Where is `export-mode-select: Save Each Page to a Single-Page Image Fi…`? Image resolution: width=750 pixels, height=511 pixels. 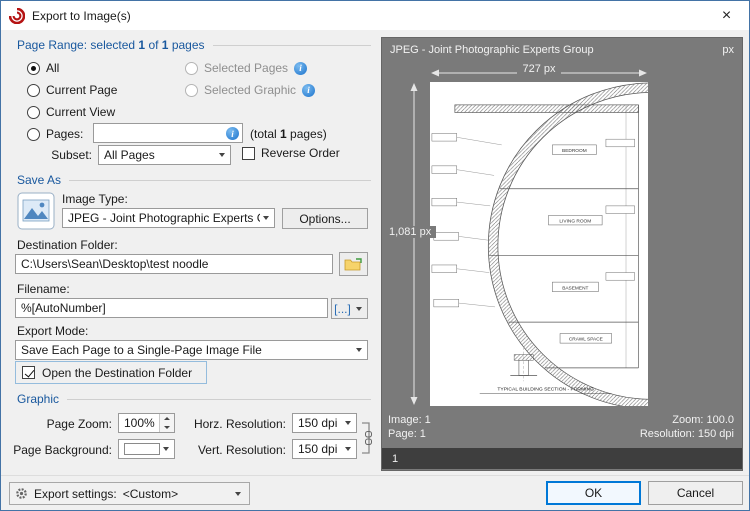
export-mode-select: Save Each Page to a Single-Page Image Fi… is located at coordinates (191, 350).